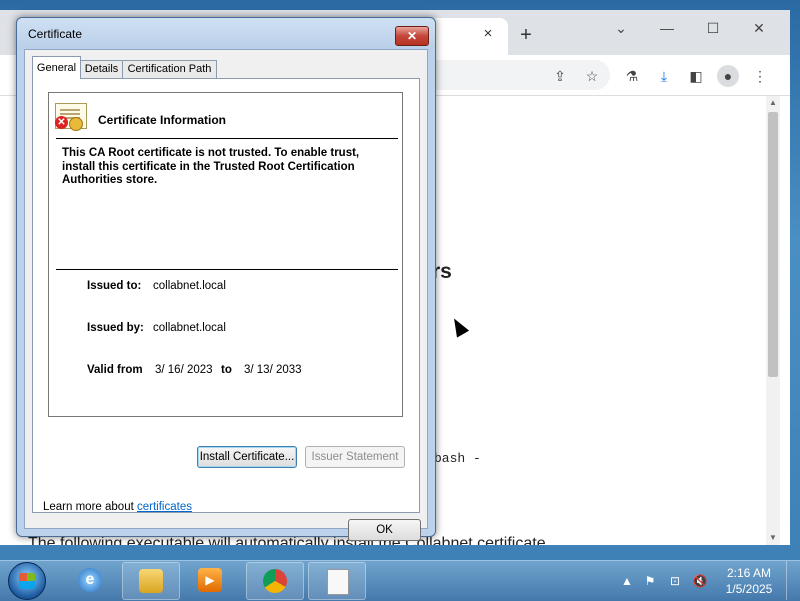 The height and width of the screenshot is (601, 800). I want to click on clock-time: 2:16 AM, so click(749, 573).